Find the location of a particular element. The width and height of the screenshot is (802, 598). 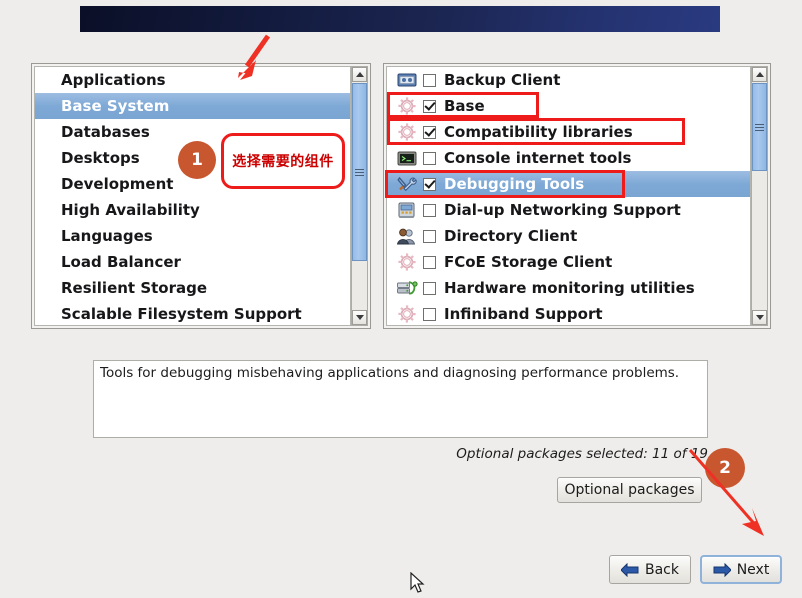

group-list-item: High Availability is located at coordinates (192, 210).